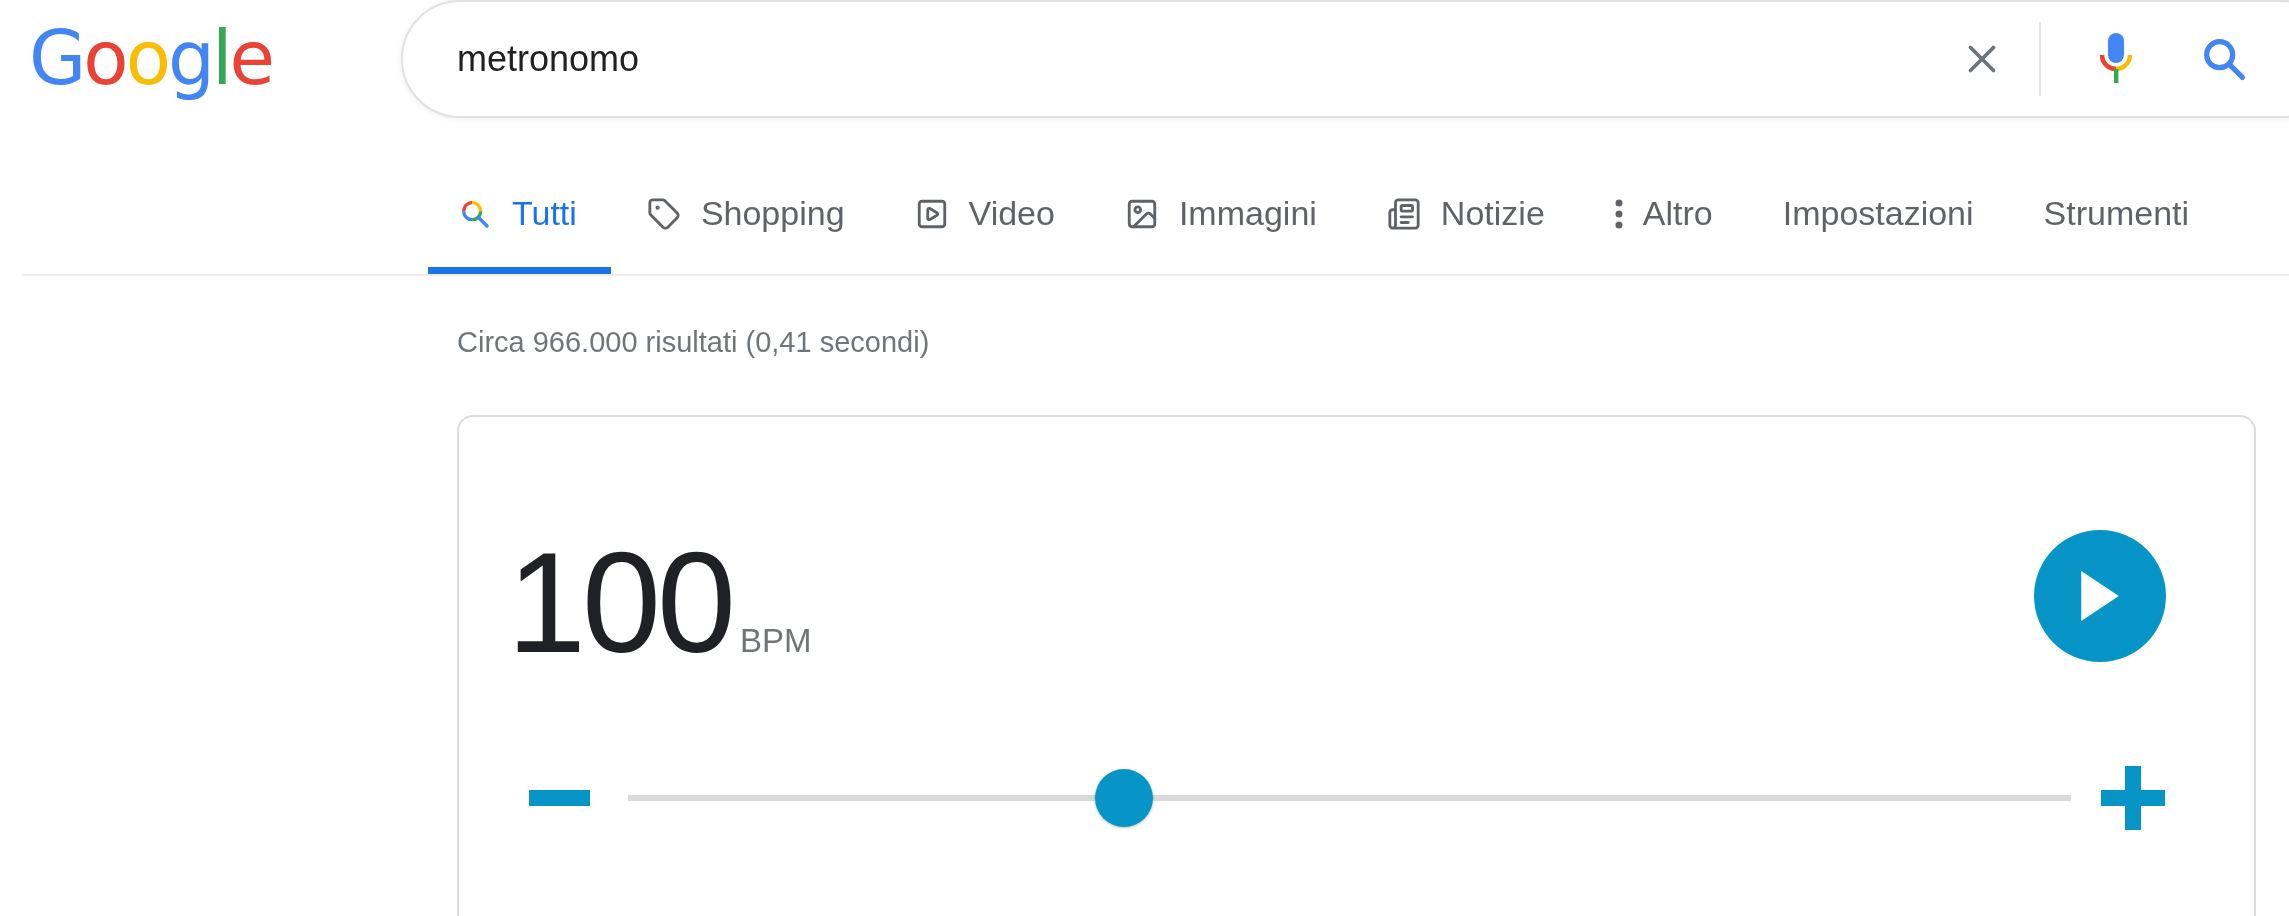 This screenshot has width=2289, height=916. I want to click on search-box: metronomo, so click(1345, 59).